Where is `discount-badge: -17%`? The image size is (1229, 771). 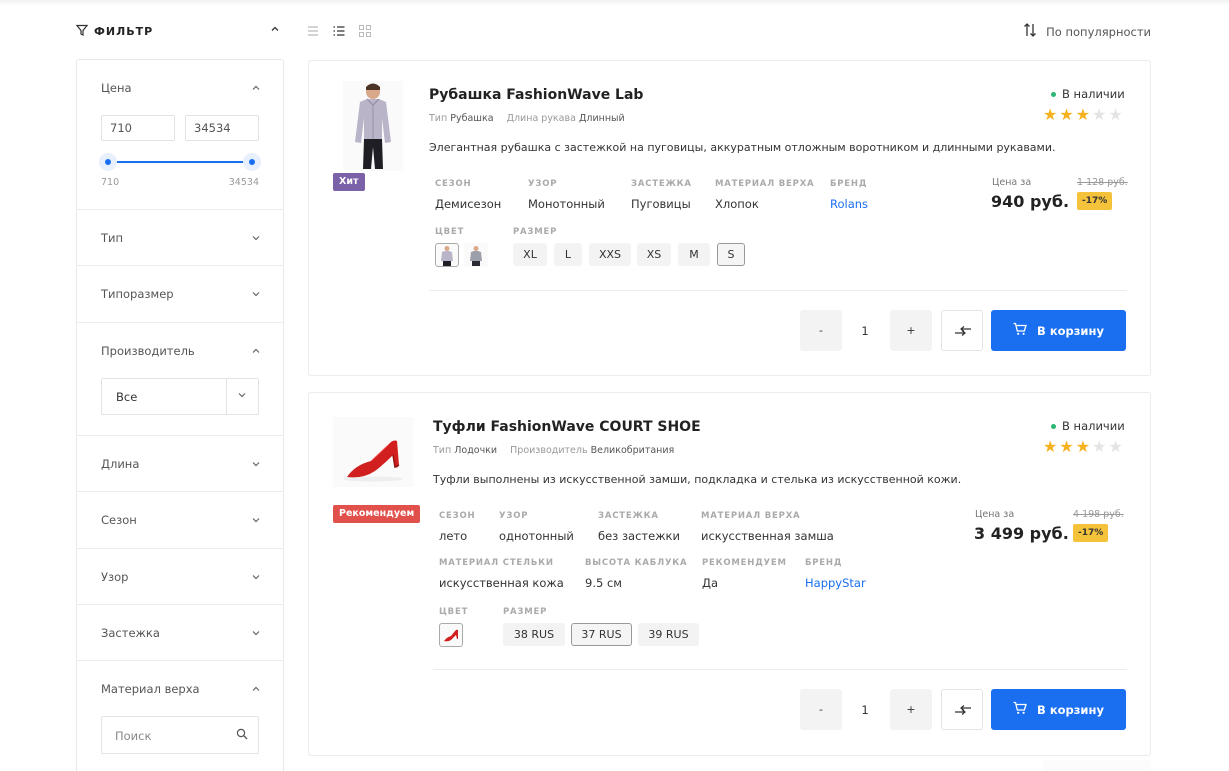 discount-badge: -17% is located at coordinates (1091, 533).